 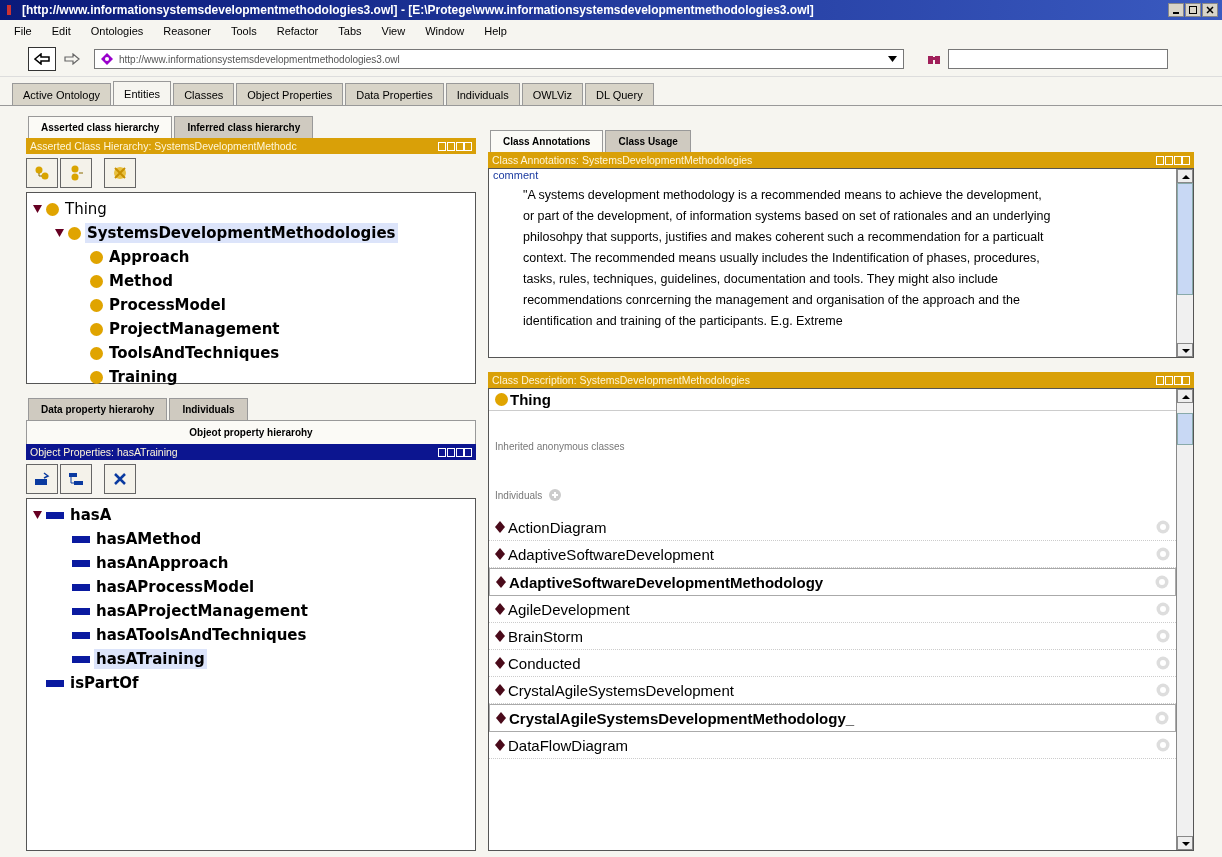 I want to click on ontology-icon, so click(x=107, y=59).